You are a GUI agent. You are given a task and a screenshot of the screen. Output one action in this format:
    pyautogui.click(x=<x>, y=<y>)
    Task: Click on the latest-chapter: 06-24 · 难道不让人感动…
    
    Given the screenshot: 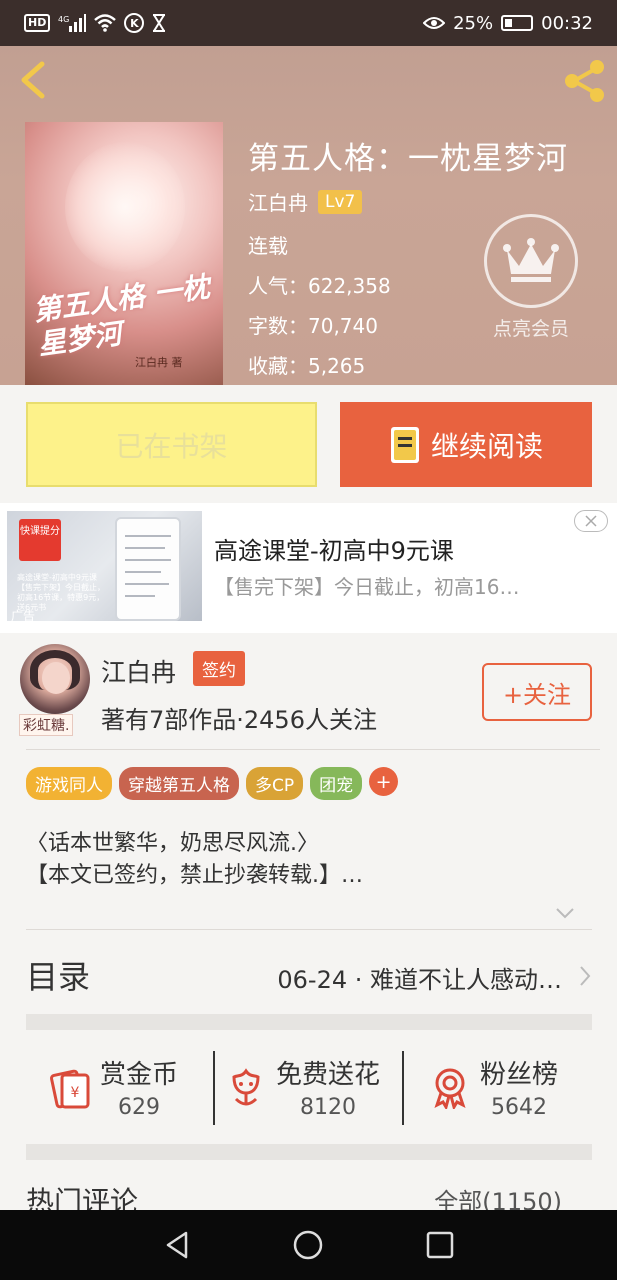 What is the action you would take?
    pyautogui.click(x=419, y=980)
    